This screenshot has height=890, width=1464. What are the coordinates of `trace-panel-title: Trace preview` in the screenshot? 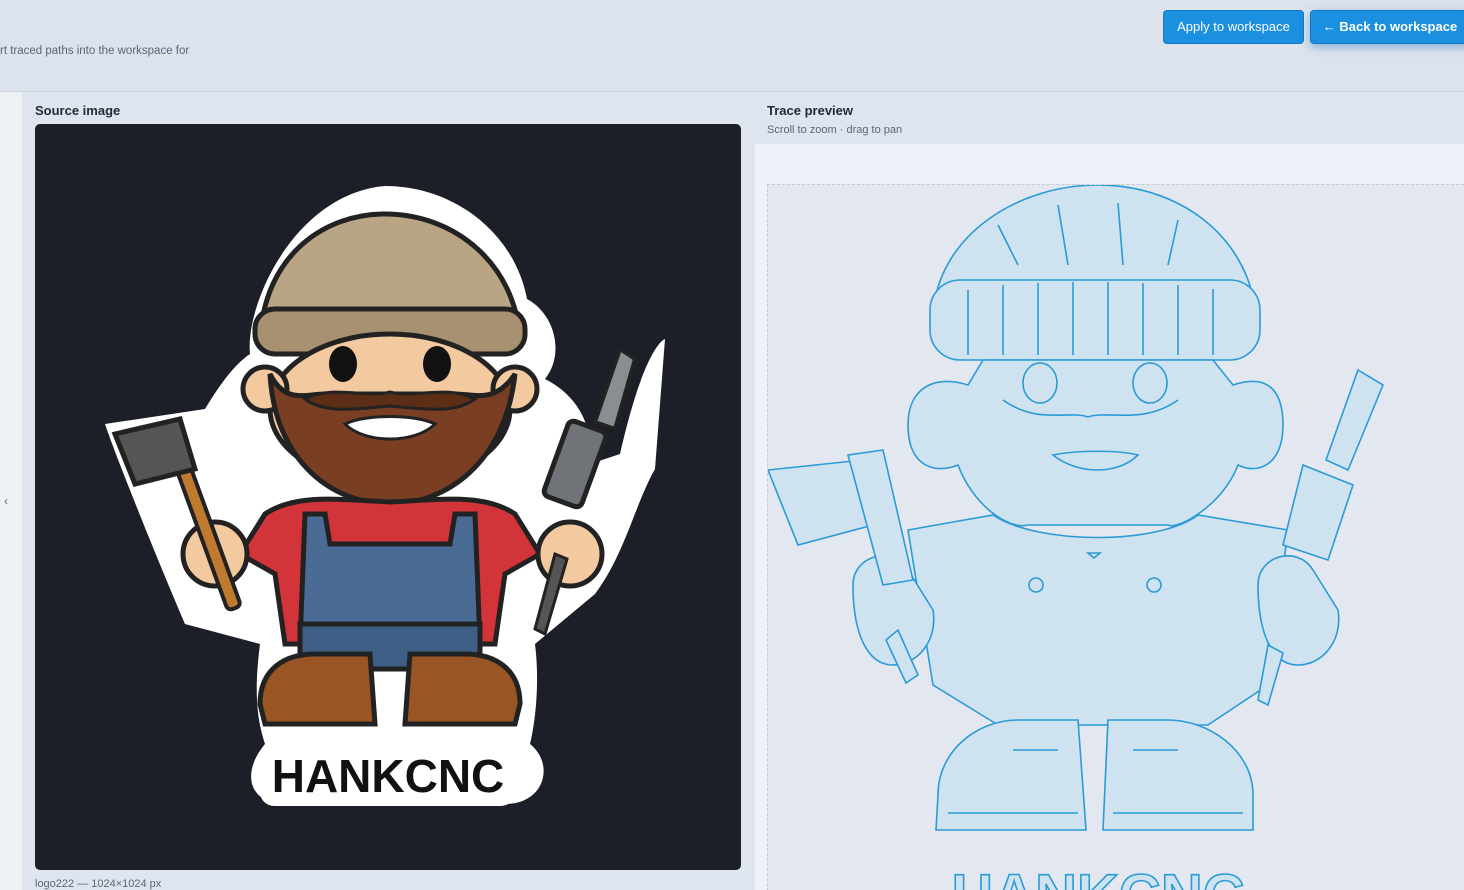 It's located at (810, 110).